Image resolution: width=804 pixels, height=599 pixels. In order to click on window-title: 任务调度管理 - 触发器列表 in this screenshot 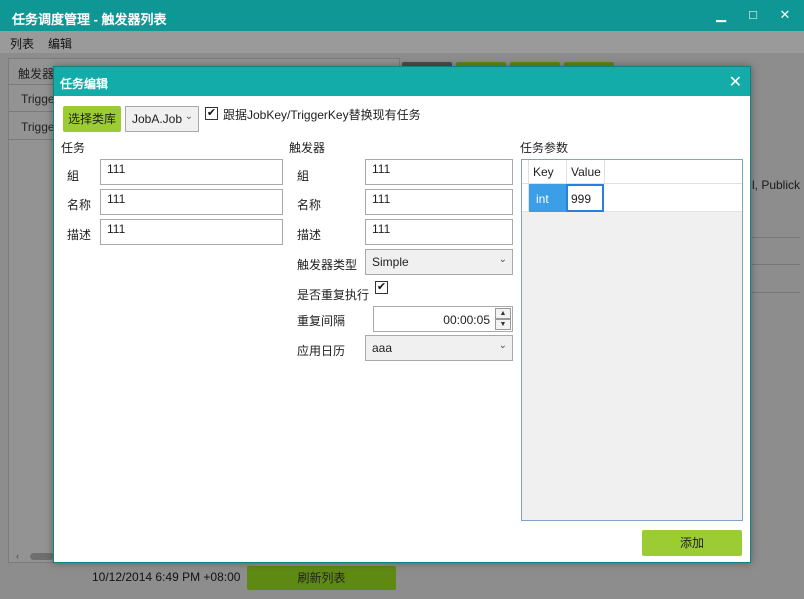, I will do `click(89, 19)`.